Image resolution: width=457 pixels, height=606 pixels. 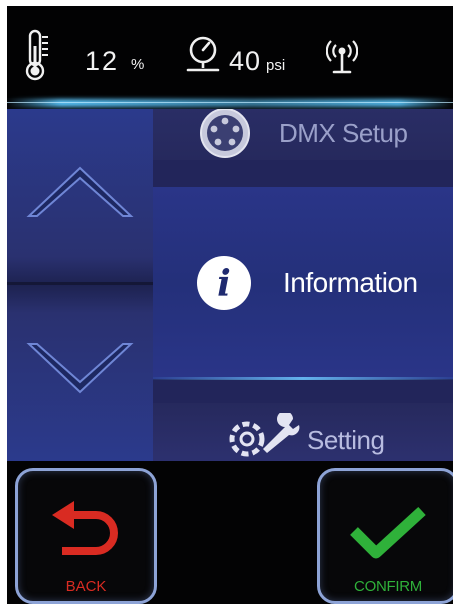 I want to click on status-divider, so click(x=230, y=103).